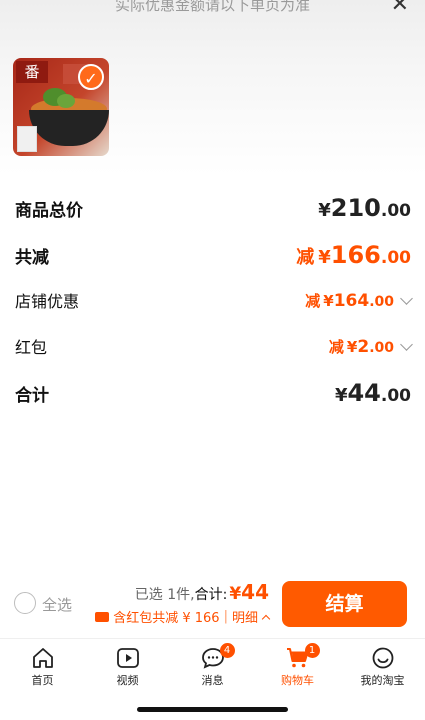 Image resolution: width=425 pixels, height=720 pixels. Describe the element at coordinates (164, 595) in the screenshot. I see `selected-count: 已选 1件,` at that location.